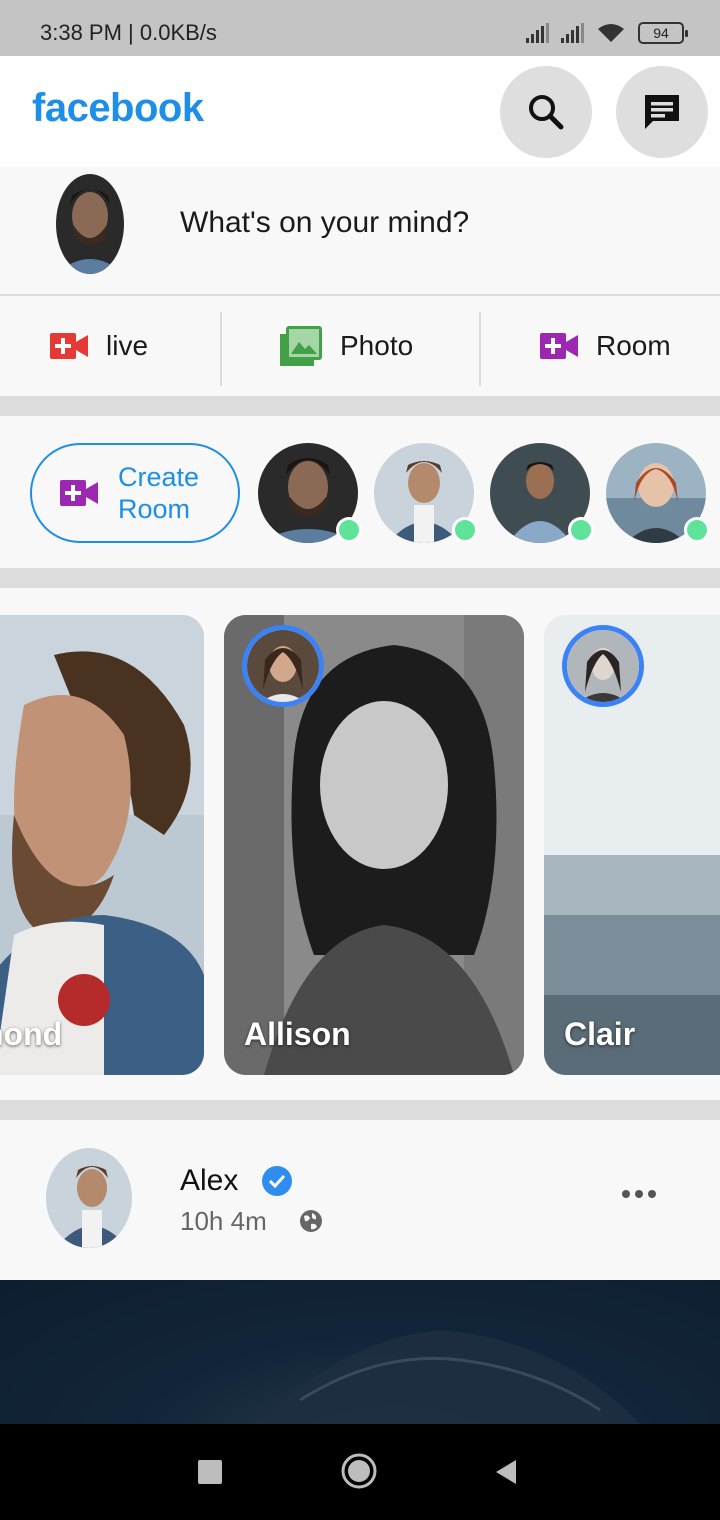 The height and width of the screenshot is (1520, 720). I want to click on photo-label: Photo, so click(377, 345).